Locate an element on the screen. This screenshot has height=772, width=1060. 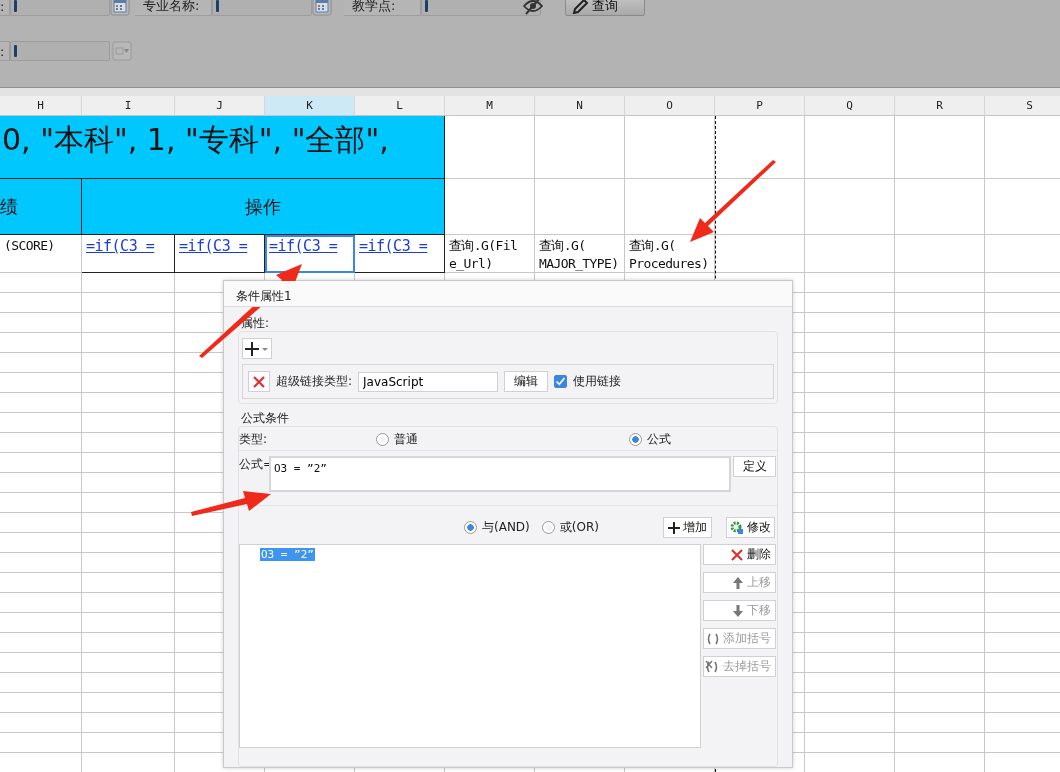
cell-text: (SCORE) is located at coordinates (29, 246).